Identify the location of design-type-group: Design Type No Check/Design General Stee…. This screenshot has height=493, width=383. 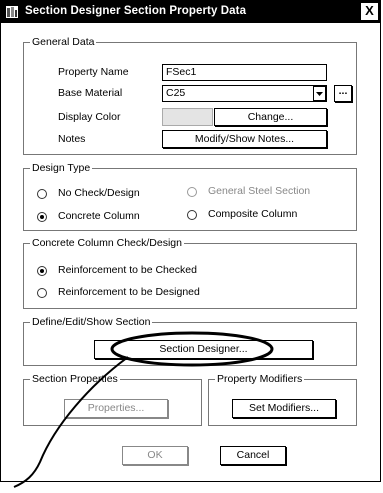
(190, 196).